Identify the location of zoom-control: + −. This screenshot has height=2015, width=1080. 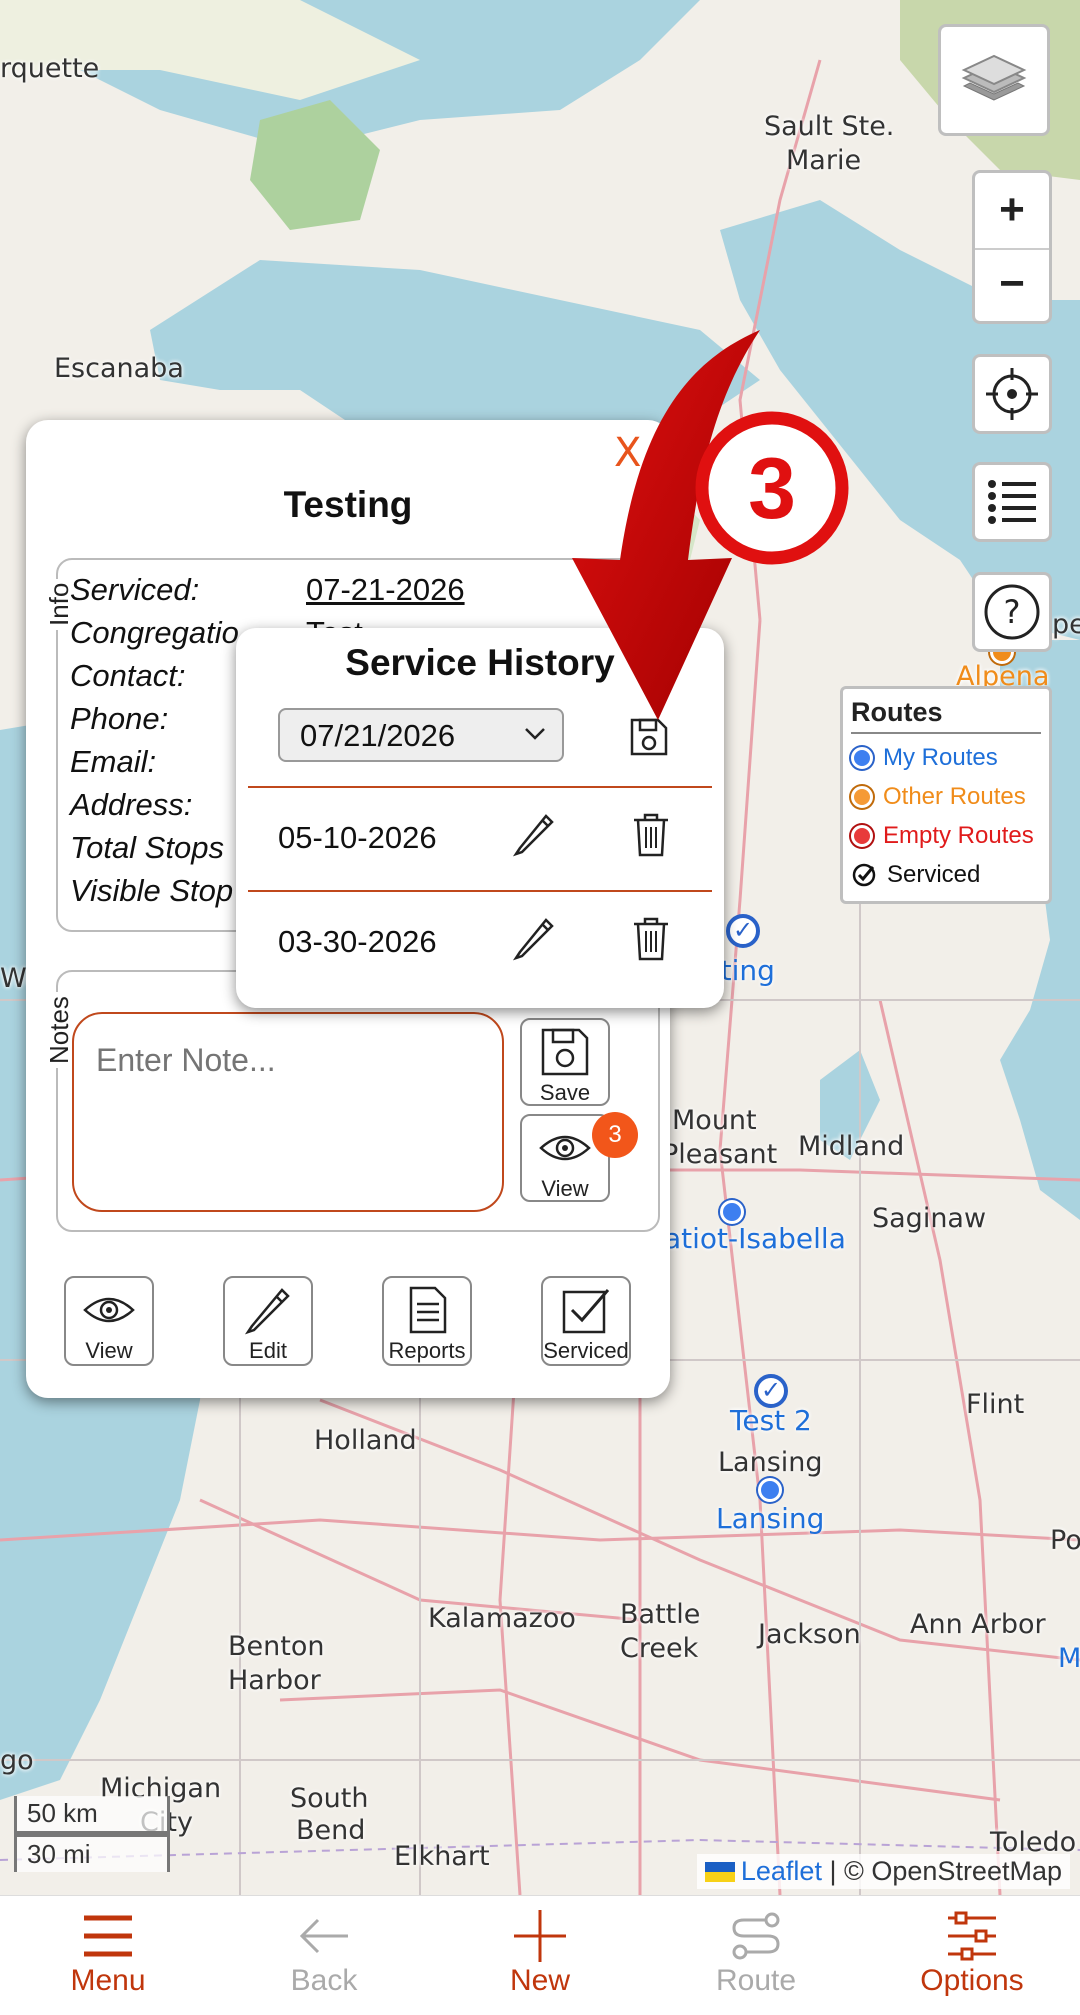
(1012, 247).